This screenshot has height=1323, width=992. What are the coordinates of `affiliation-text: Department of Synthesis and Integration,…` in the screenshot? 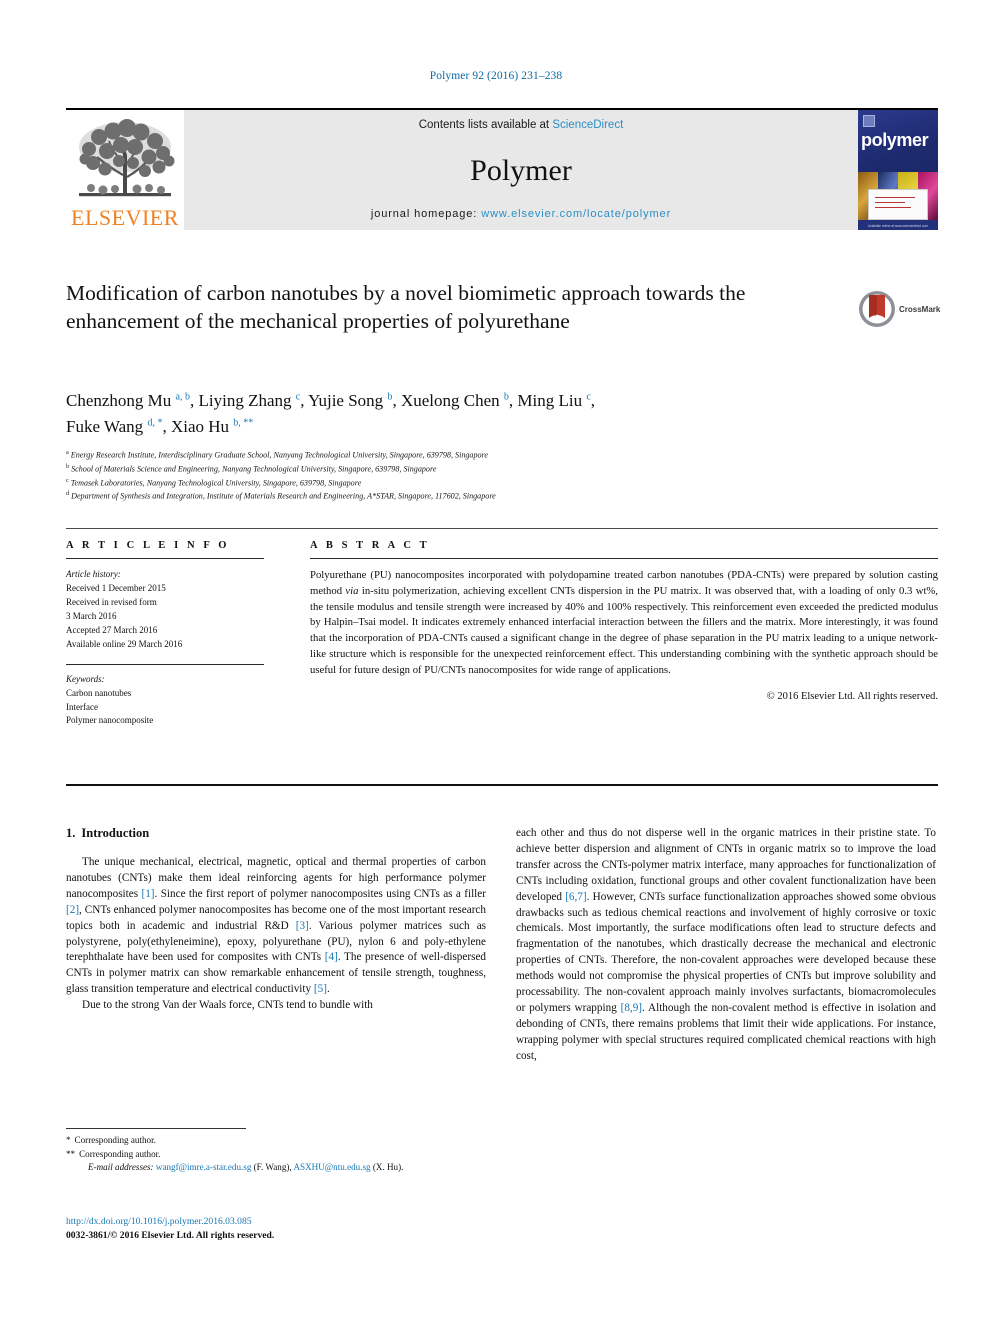 It's located at (282, 497).